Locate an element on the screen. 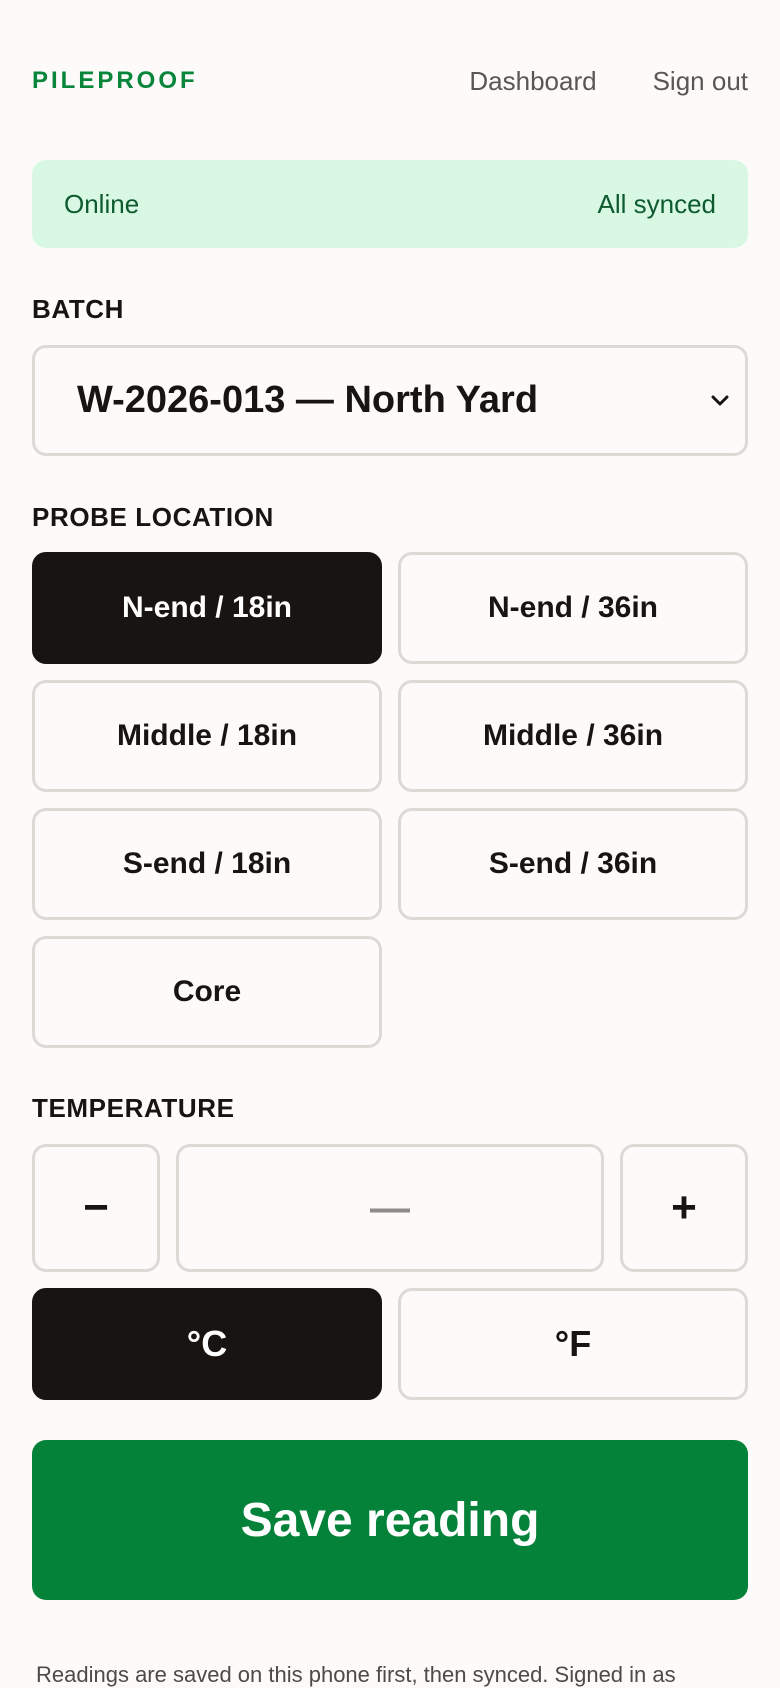 Image resolution: width=780 pixels, height=1688 pixels. header-nav: Dashboard Sign out is located at coordinates (608, 81).